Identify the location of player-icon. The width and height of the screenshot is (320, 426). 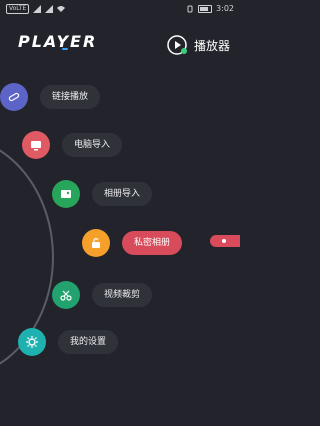
(177, 45).